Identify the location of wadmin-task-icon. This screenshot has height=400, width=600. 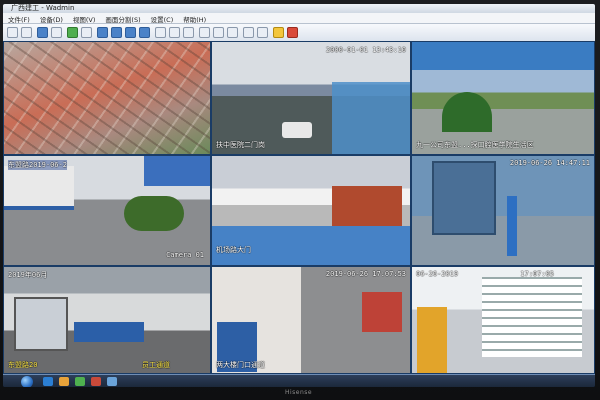
(112, 381).